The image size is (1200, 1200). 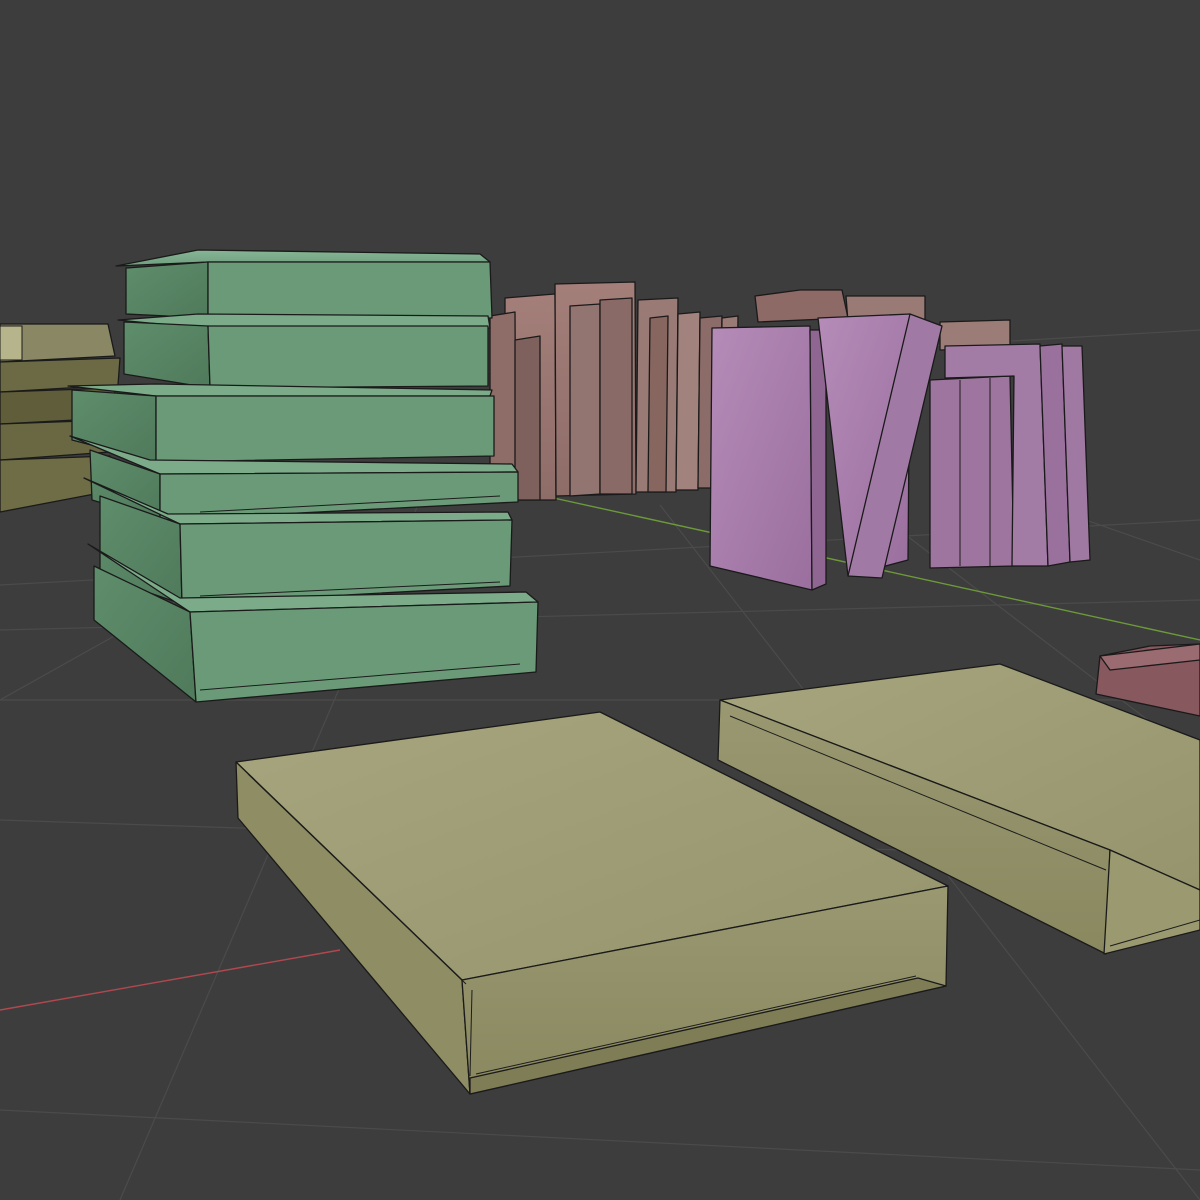 I want to click on red-book-edge, so click(x=1147, y=680).